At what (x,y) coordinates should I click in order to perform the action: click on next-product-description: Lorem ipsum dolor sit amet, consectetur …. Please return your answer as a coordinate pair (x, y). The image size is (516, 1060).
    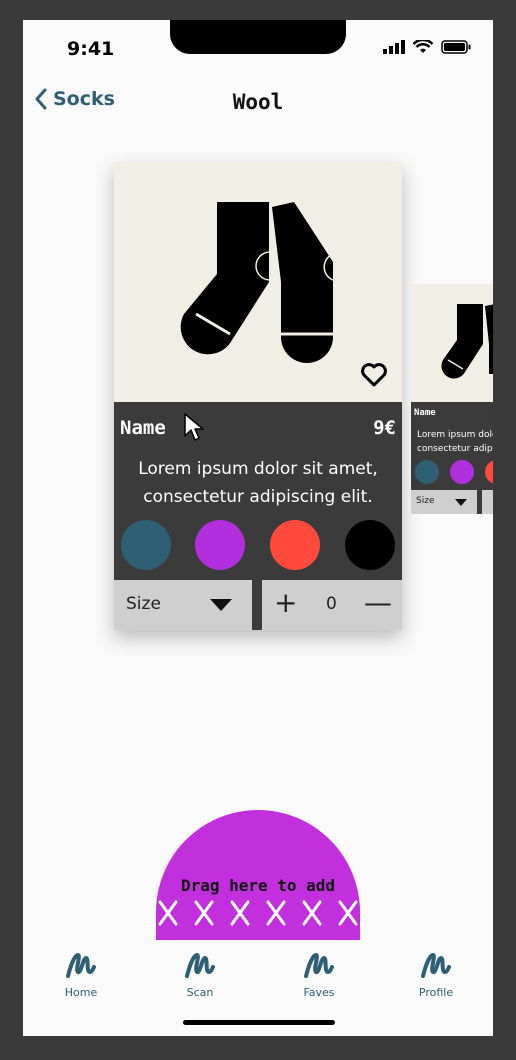
    Looking at the image, I should click on (455, 442).